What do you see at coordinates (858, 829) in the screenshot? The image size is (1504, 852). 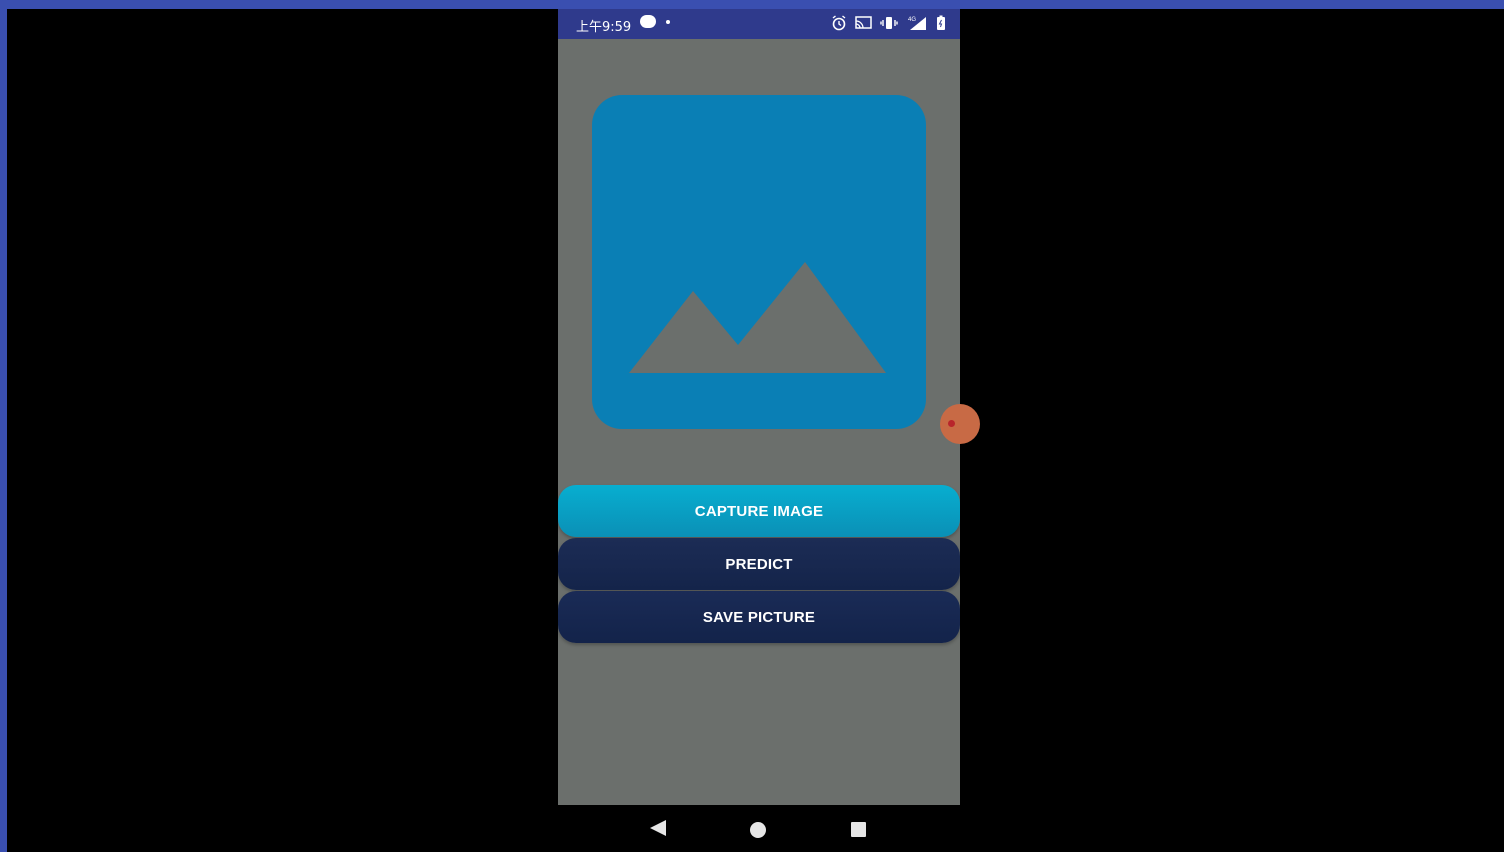 I see `recents-icon` at bounding box center [858, 829].